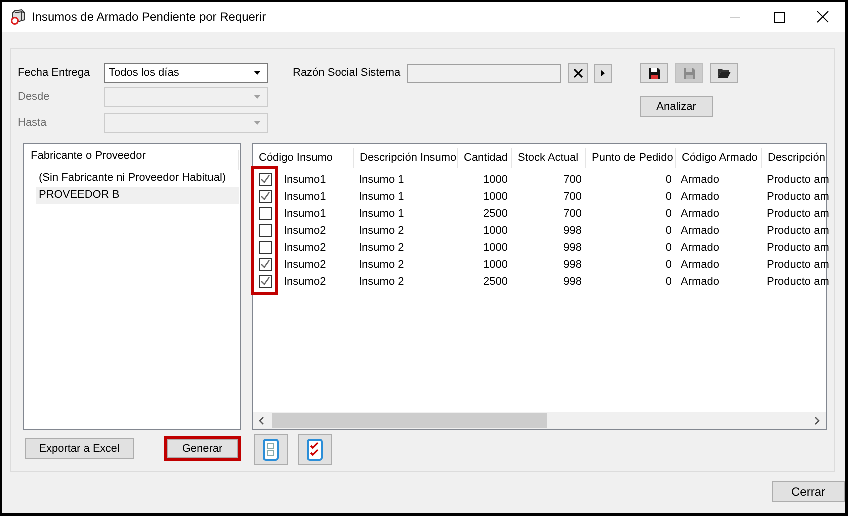  I want to click on app-icon, so click(18, 17).